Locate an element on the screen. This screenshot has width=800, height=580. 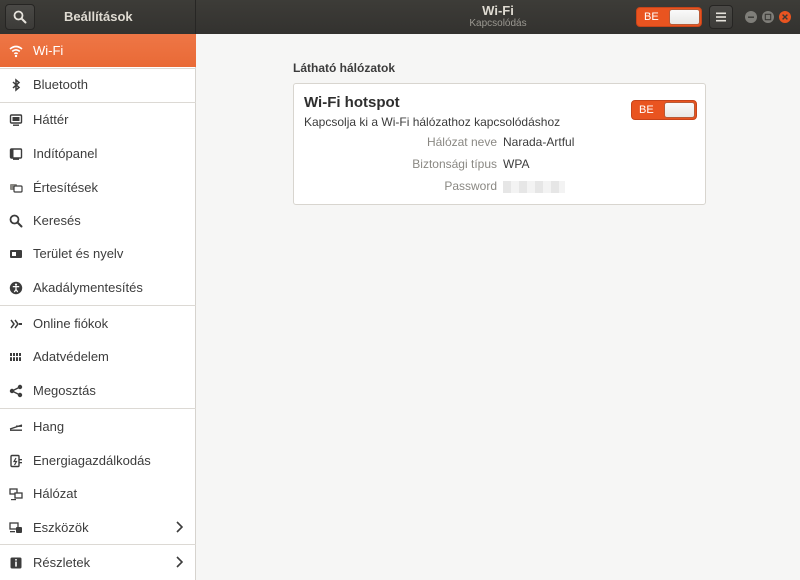
sidebar-item-label: Akadálymentesítés is located at coordinates (88, 287).